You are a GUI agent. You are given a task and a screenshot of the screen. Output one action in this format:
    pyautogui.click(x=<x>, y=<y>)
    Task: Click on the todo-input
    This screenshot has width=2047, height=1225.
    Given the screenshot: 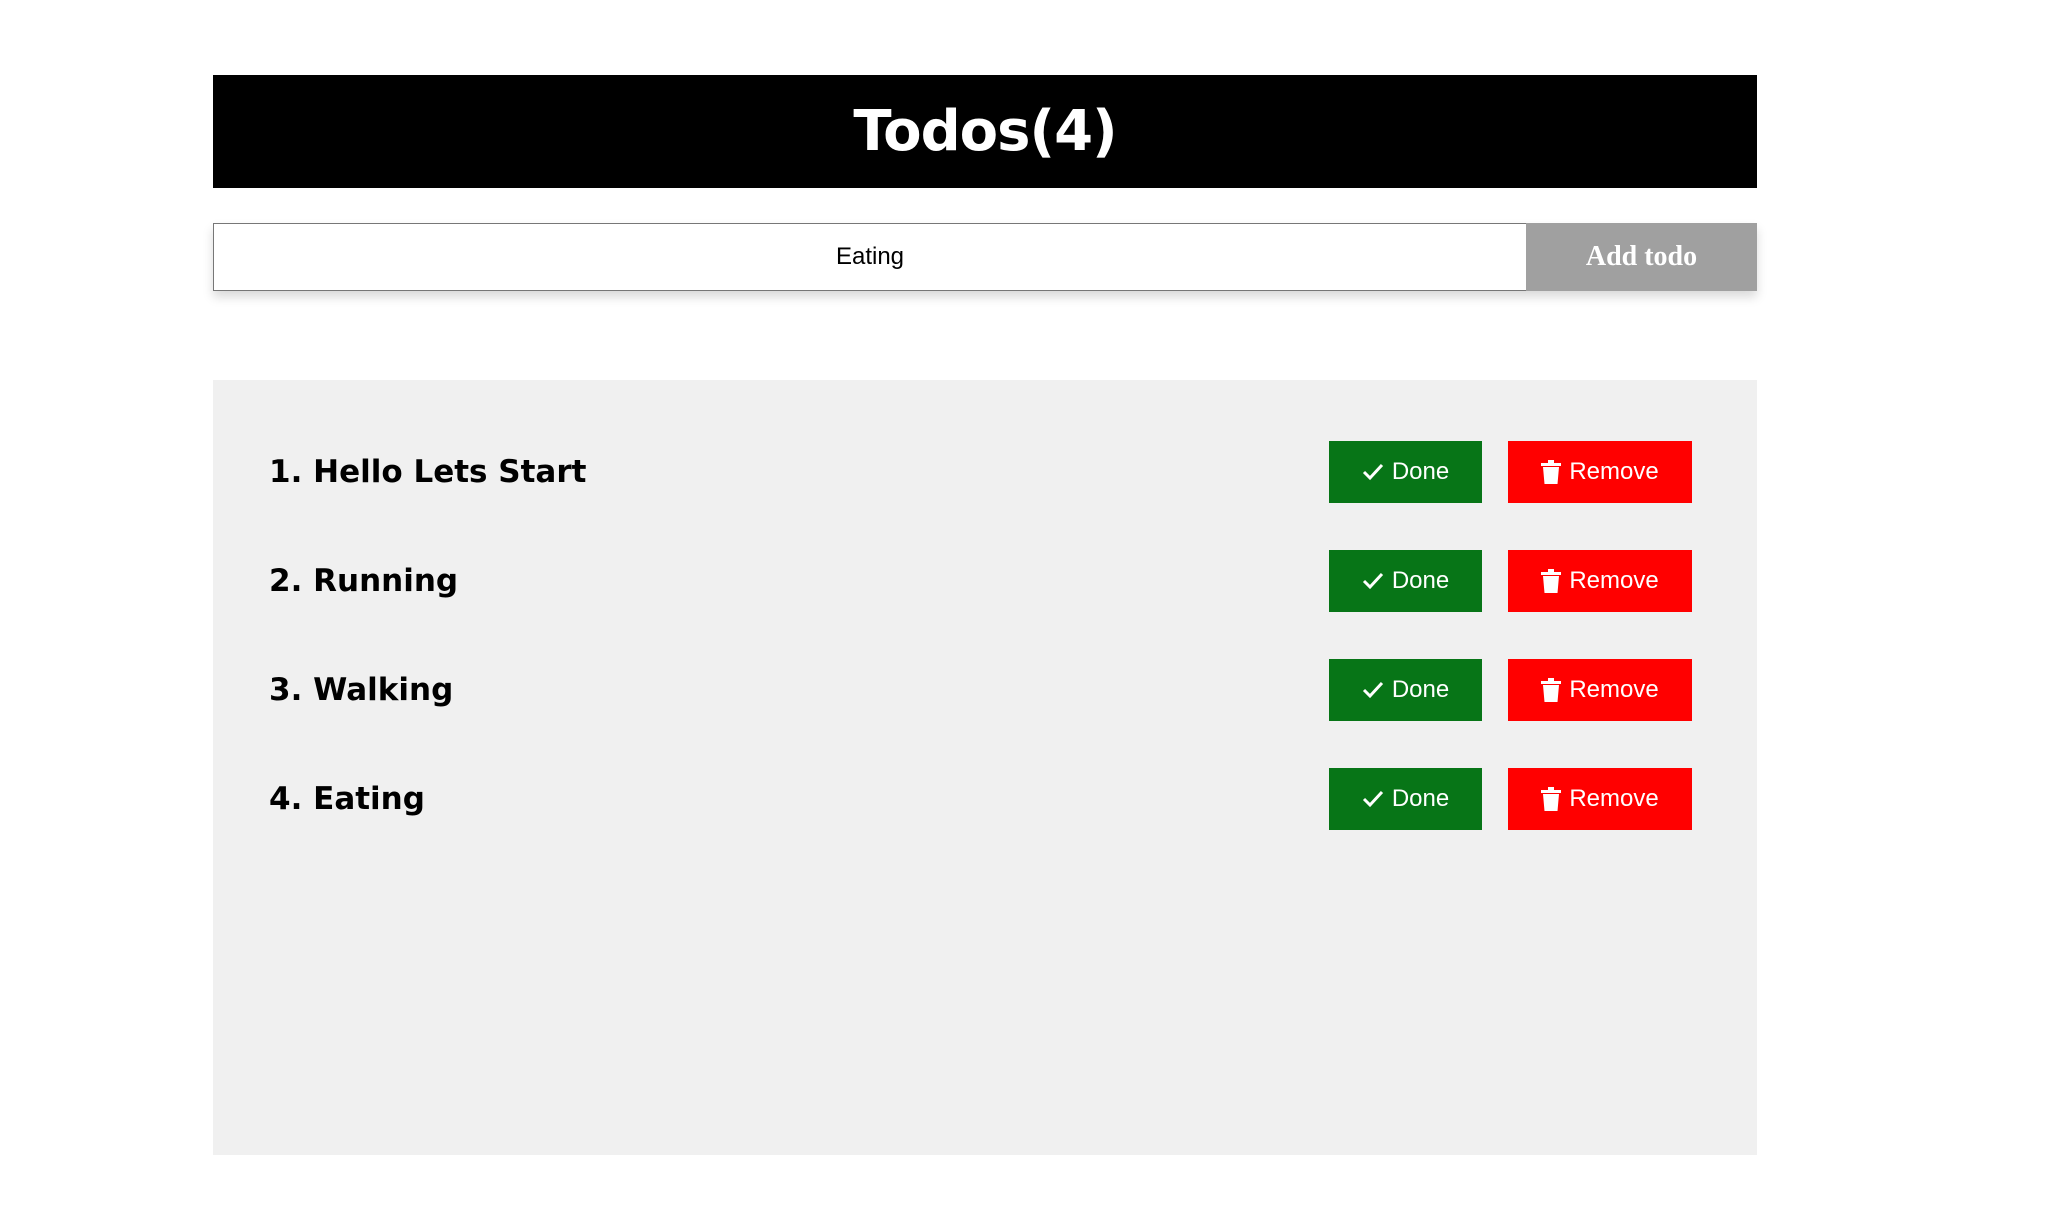 What is the action you would take?
    pyautogui.click(x=869, y=257)
    